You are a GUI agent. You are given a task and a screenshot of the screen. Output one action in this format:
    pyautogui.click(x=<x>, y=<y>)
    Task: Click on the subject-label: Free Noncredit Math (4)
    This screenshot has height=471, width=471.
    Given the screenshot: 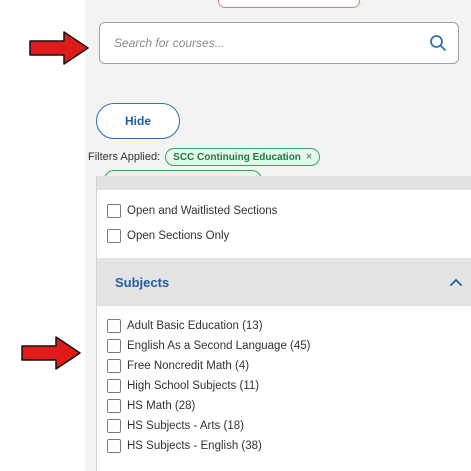 What is the action you would take?
    pyautogui.click(x=188, y=366)
    